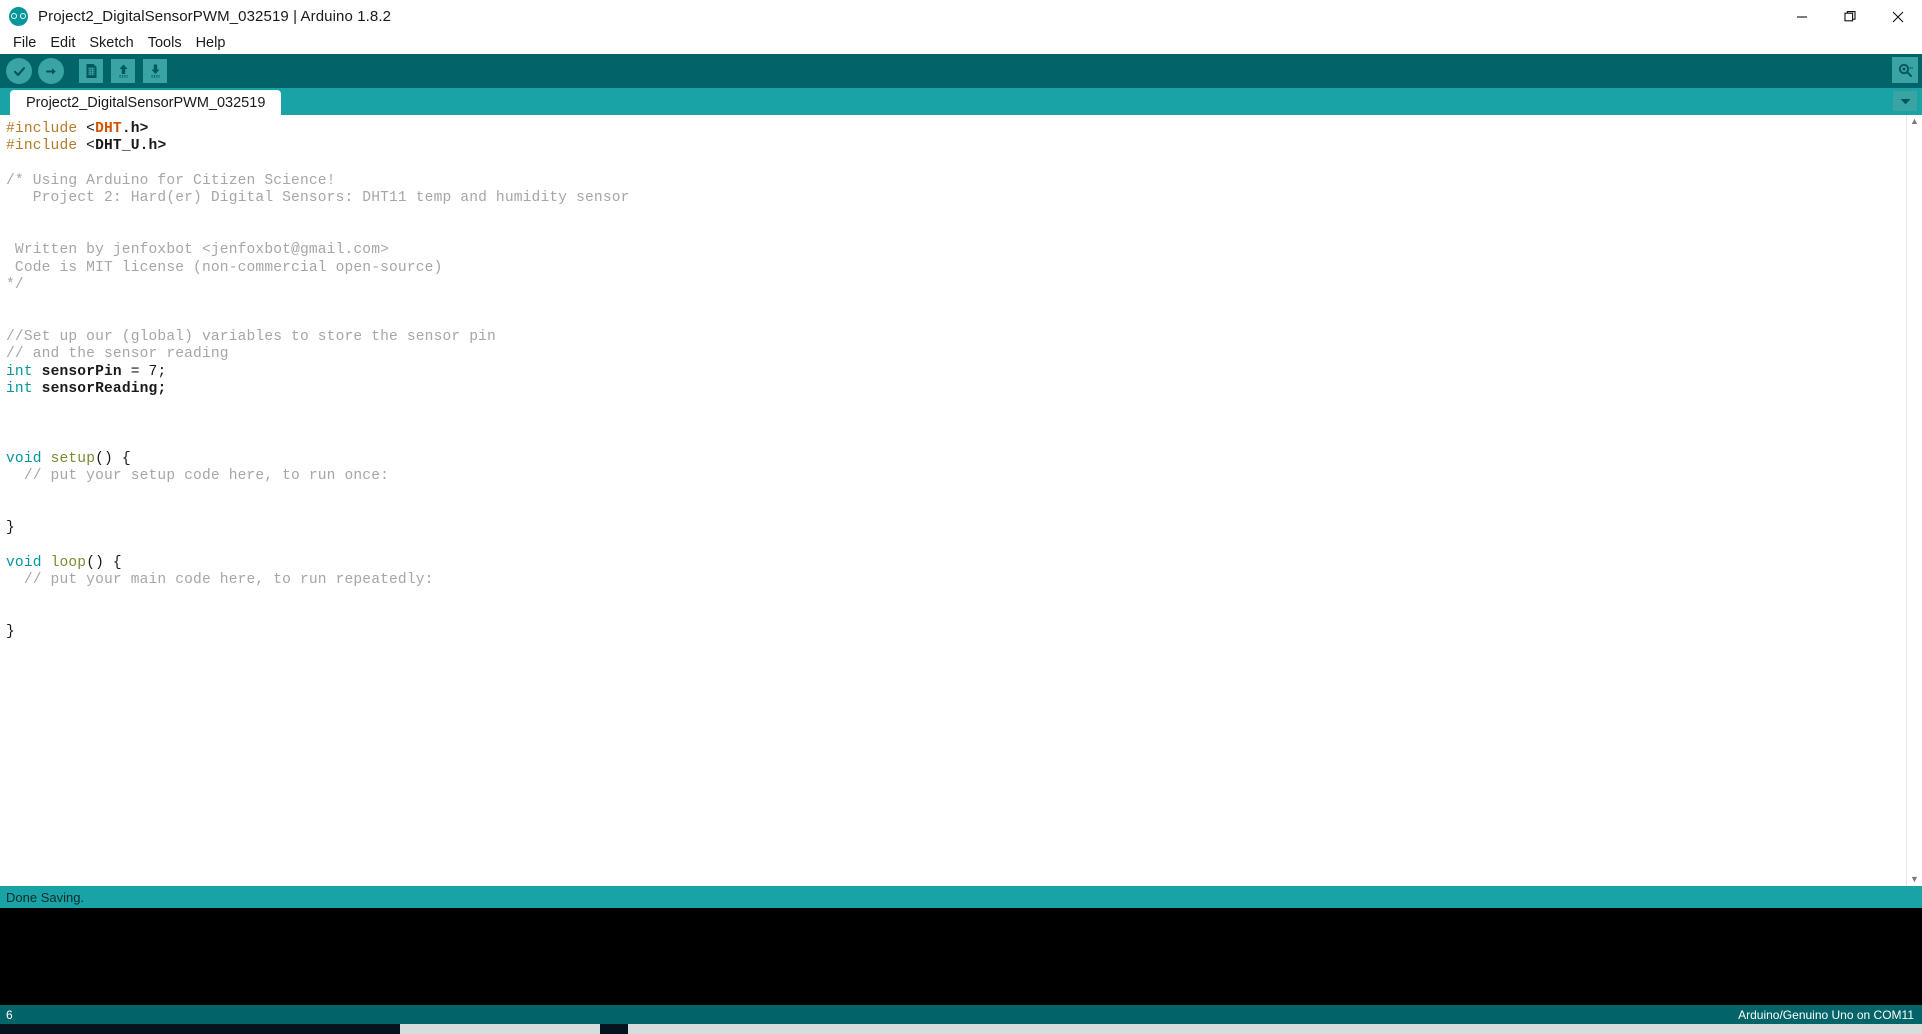  What do you see at coordinates (117, 354) in the screenshot?
I see `code-token: // and the sensor reading` at bounding box center [117, 354].